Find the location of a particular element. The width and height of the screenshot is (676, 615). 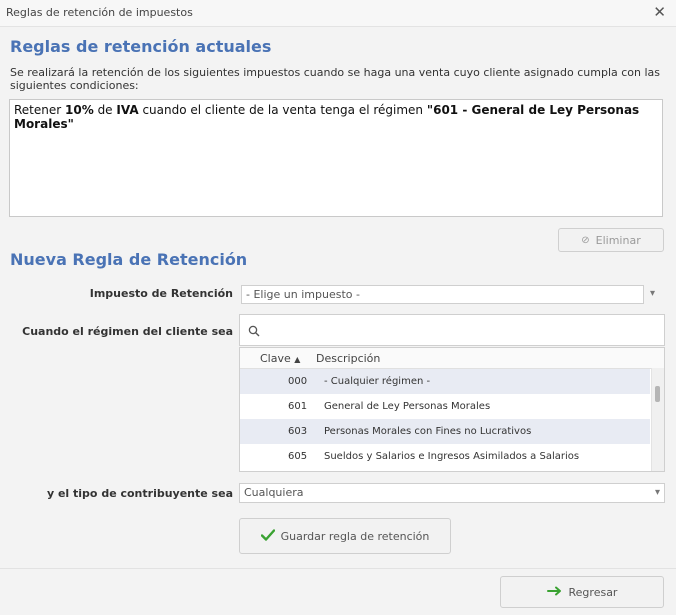

row-descripcion: - Cualquier régimen - is located at coordinates (377, 381).